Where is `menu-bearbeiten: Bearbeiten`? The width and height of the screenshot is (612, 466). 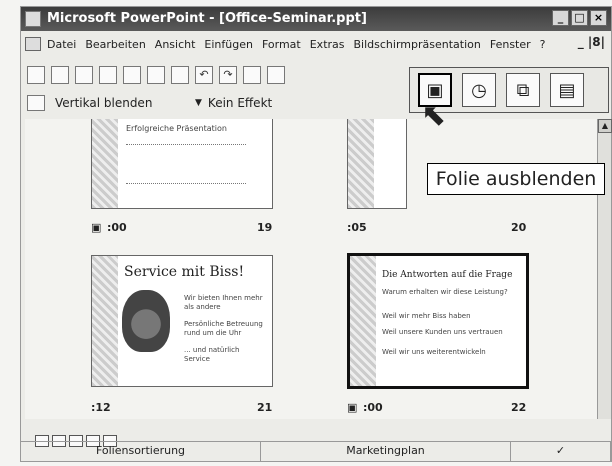
menu-bearbeiten: Bearbeiten is located at coordinates (115, 44).